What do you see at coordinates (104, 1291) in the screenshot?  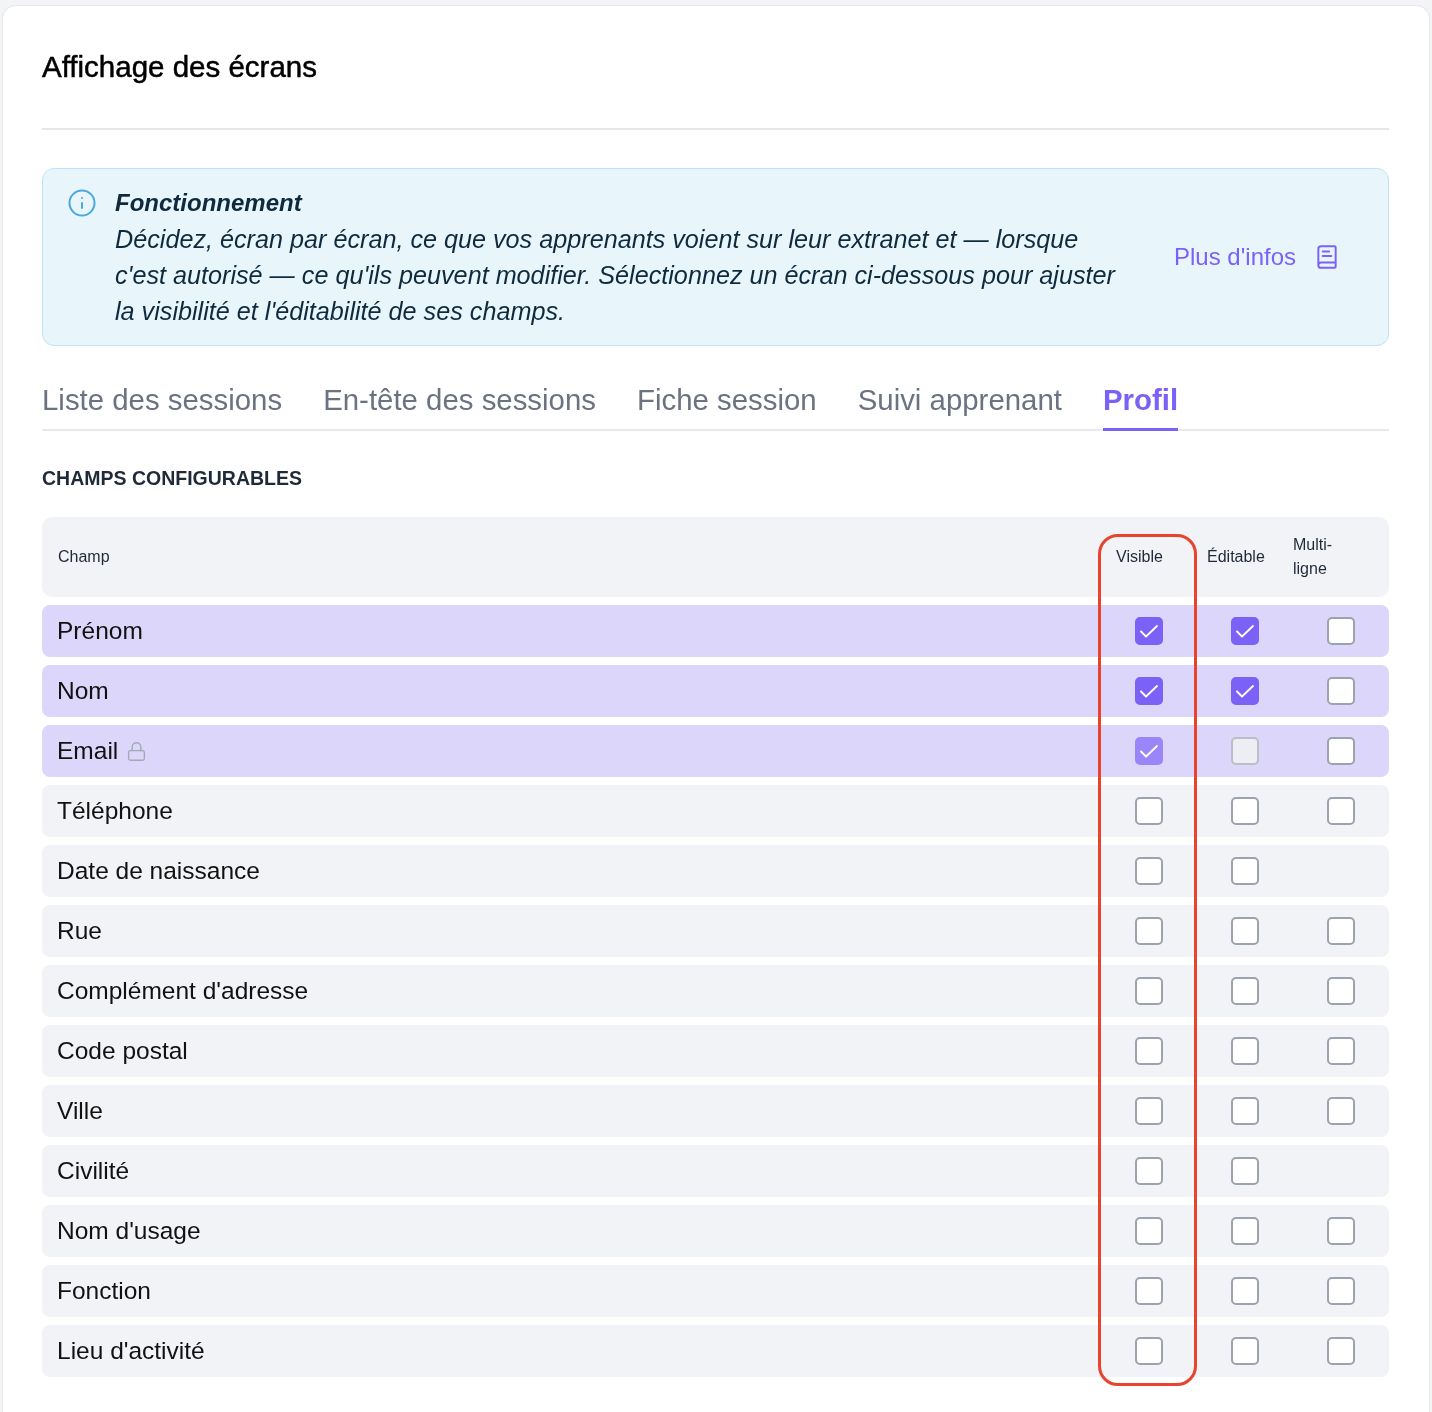 I see `field-name: Fonction` at bounding box center [104, 1291].